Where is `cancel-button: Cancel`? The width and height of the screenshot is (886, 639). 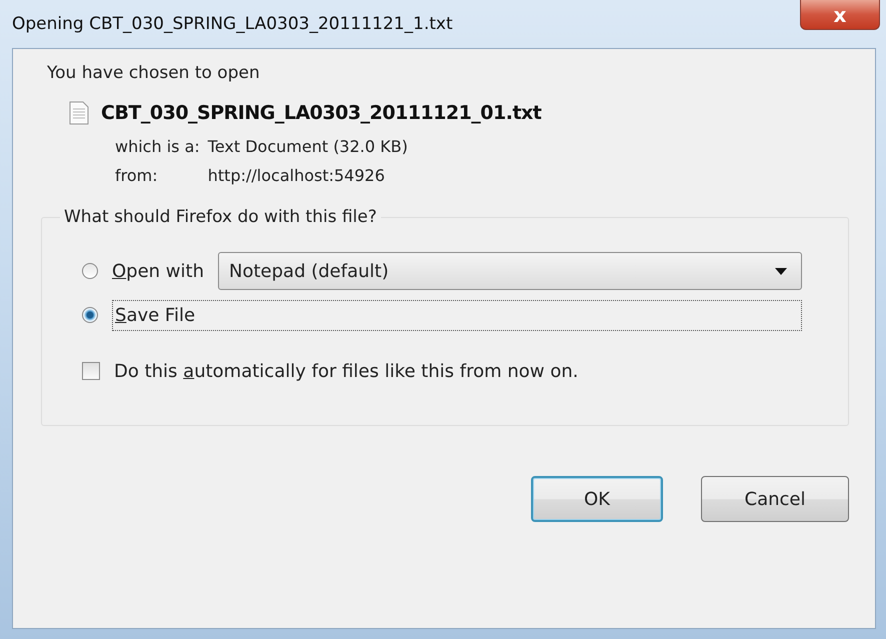 cancel-button: Cancel is located at coordinates (775, 499).